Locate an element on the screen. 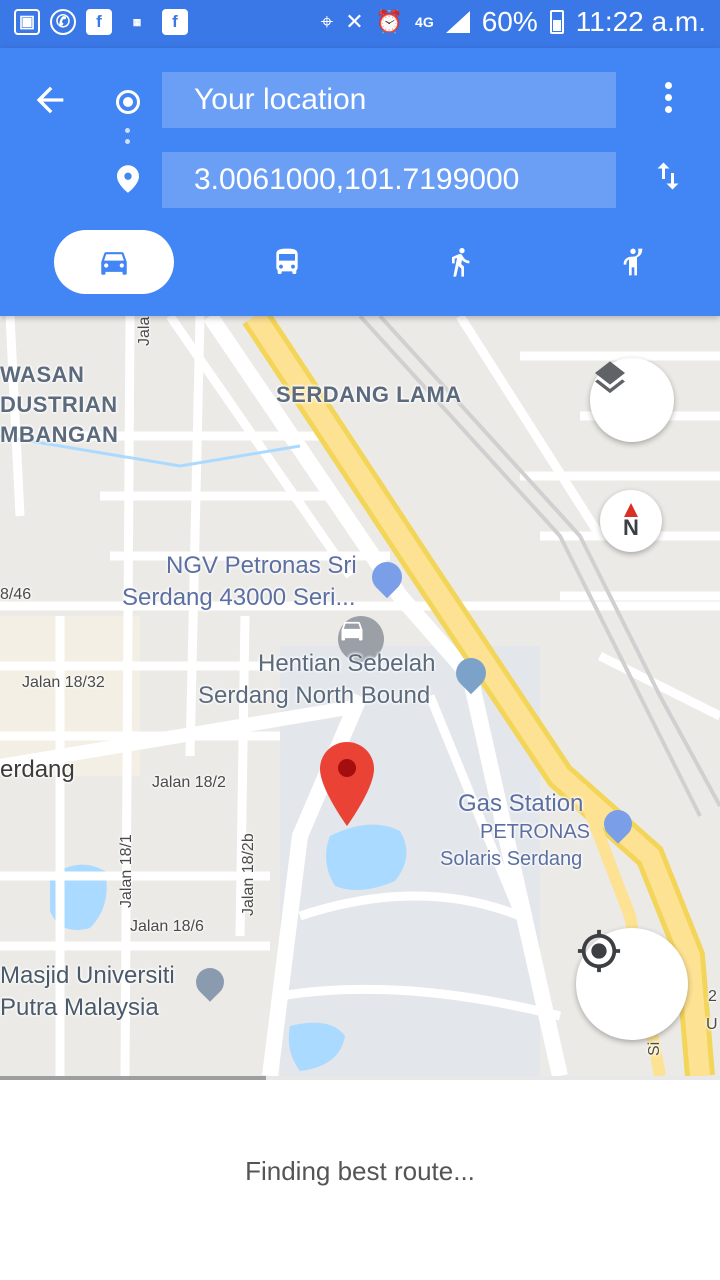 The image size is (720, 1280). layers-button is located at coordinates (632, 400).